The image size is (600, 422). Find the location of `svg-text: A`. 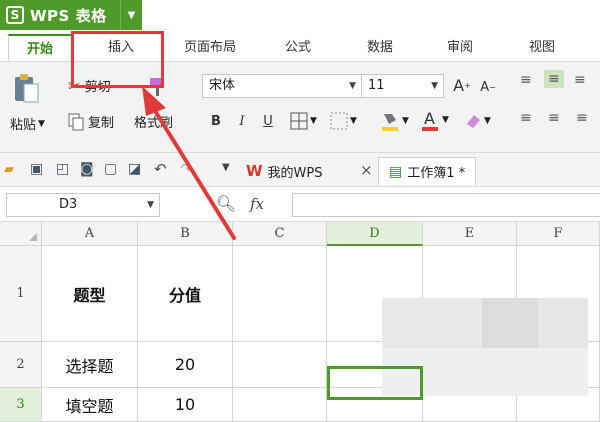

svg-text: A is located at coordinates (429, 118).